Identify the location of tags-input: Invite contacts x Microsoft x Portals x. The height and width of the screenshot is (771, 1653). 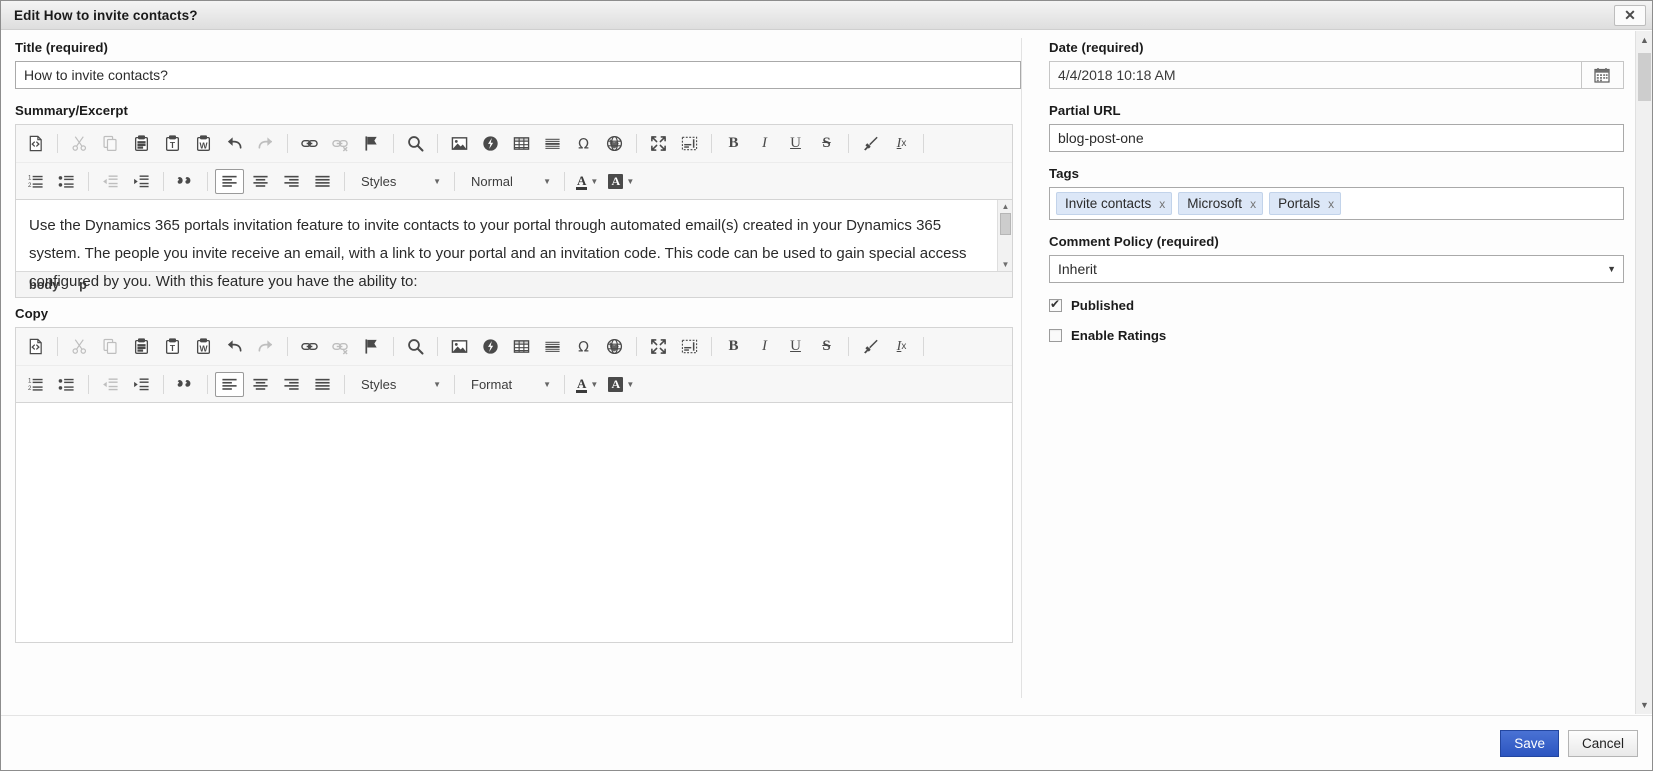
(1336, 203).